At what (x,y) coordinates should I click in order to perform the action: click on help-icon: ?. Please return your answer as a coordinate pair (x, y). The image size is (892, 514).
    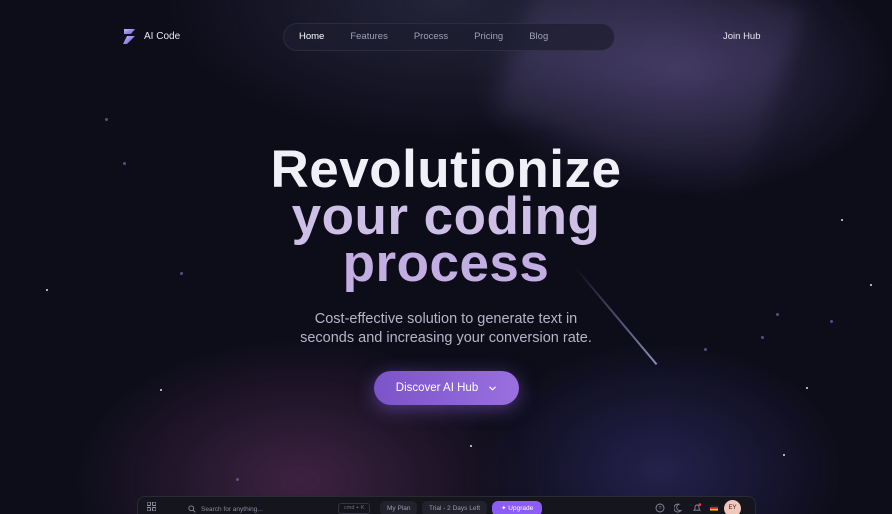
    Looking at the image, I should click on (660, 508).